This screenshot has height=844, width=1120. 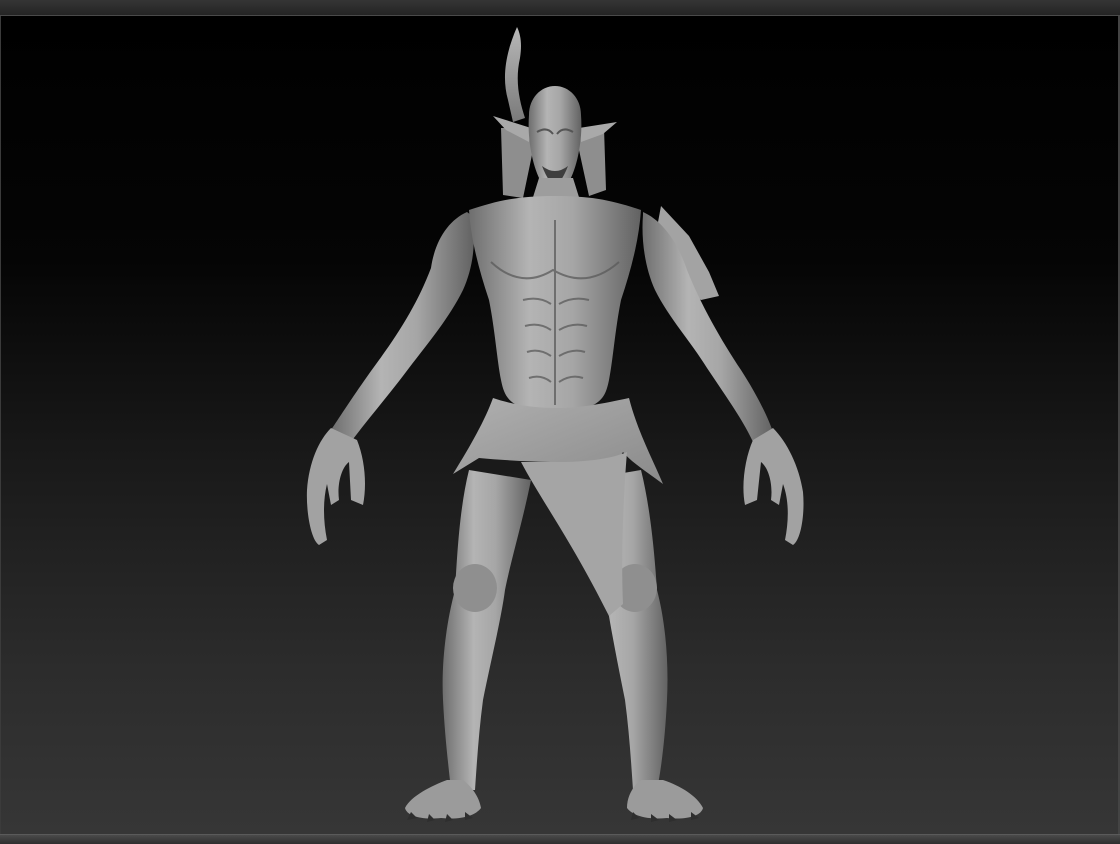 I want to click on loincloth-flap-shape, so click(x=574, y=534).